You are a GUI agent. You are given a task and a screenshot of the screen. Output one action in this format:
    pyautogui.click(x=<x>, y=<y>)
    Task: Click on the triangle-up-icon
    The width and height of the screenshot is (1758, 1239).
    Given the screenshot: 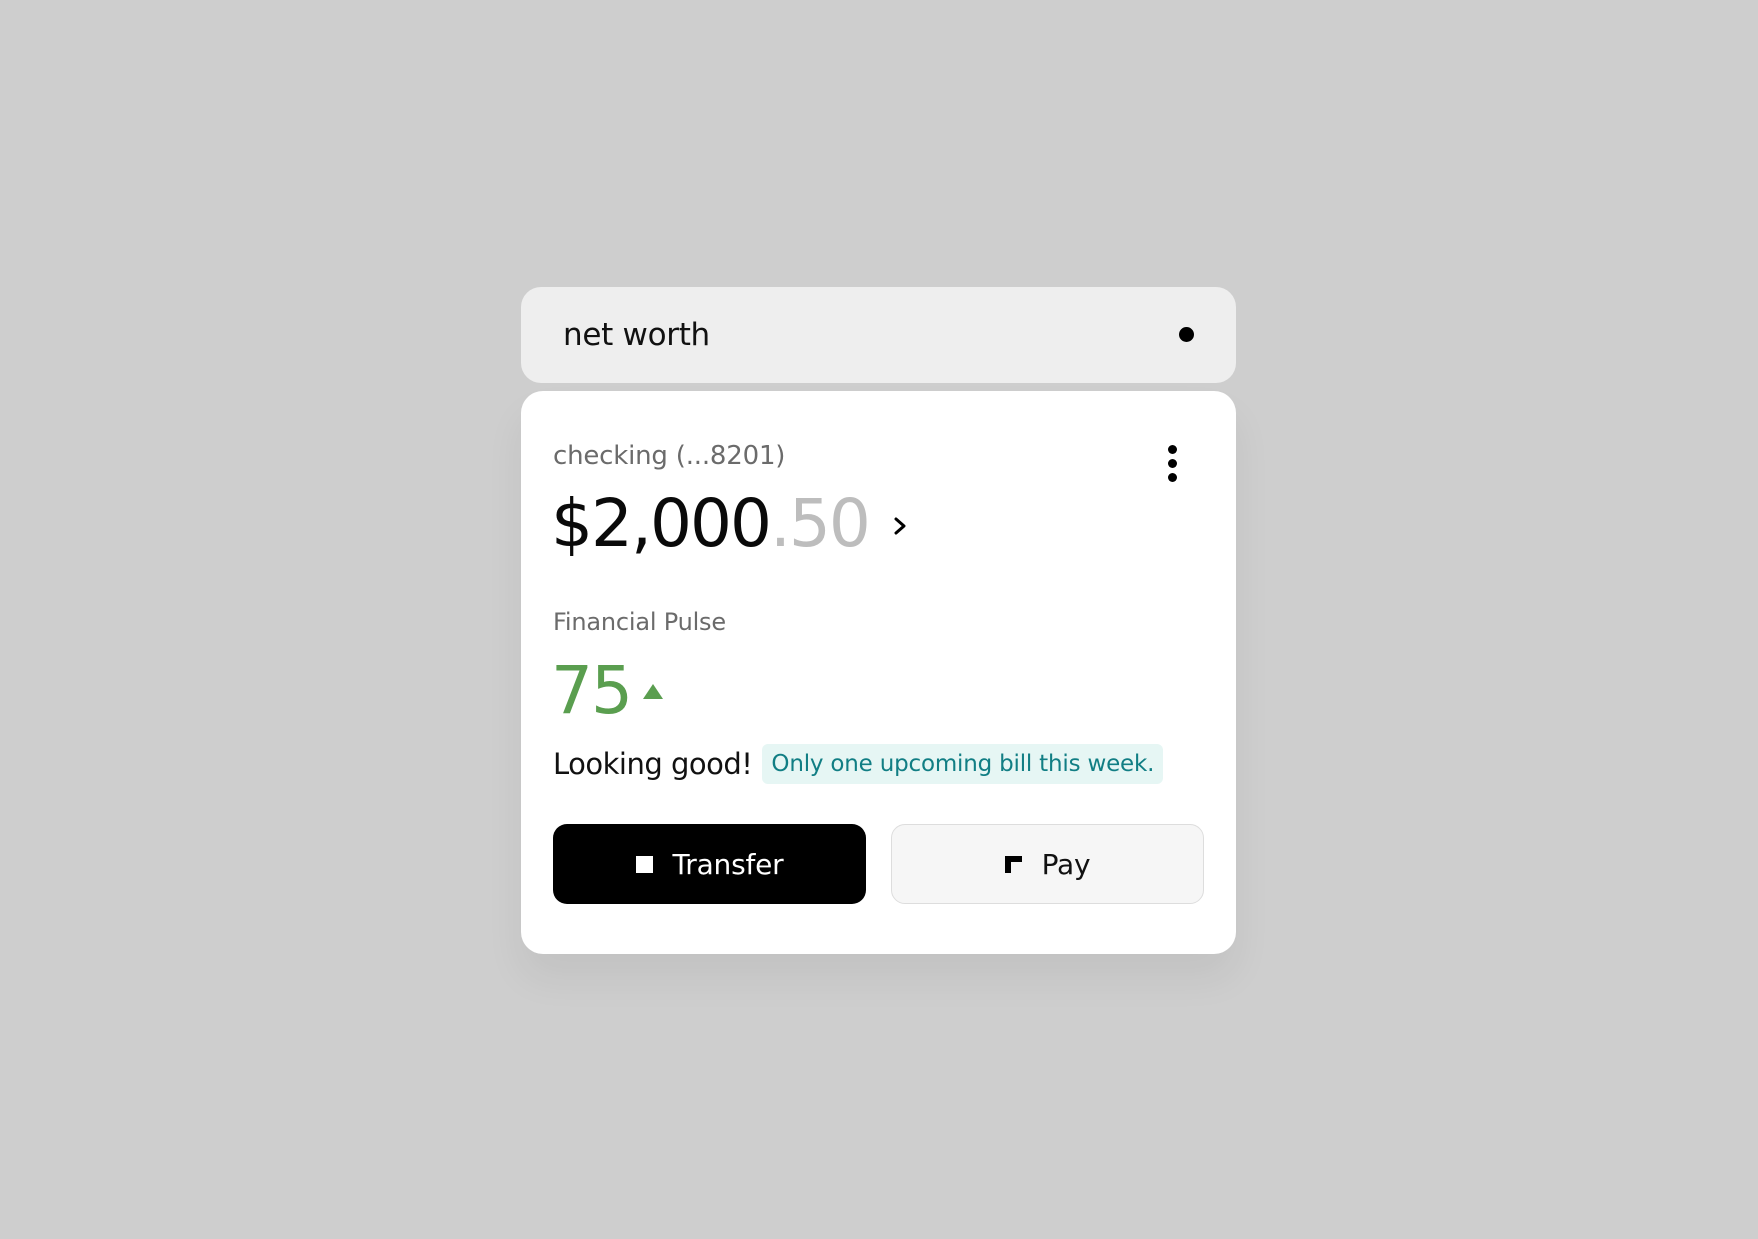 What is the action you would take?
    pyautogui.click(x=653, y=691)
    